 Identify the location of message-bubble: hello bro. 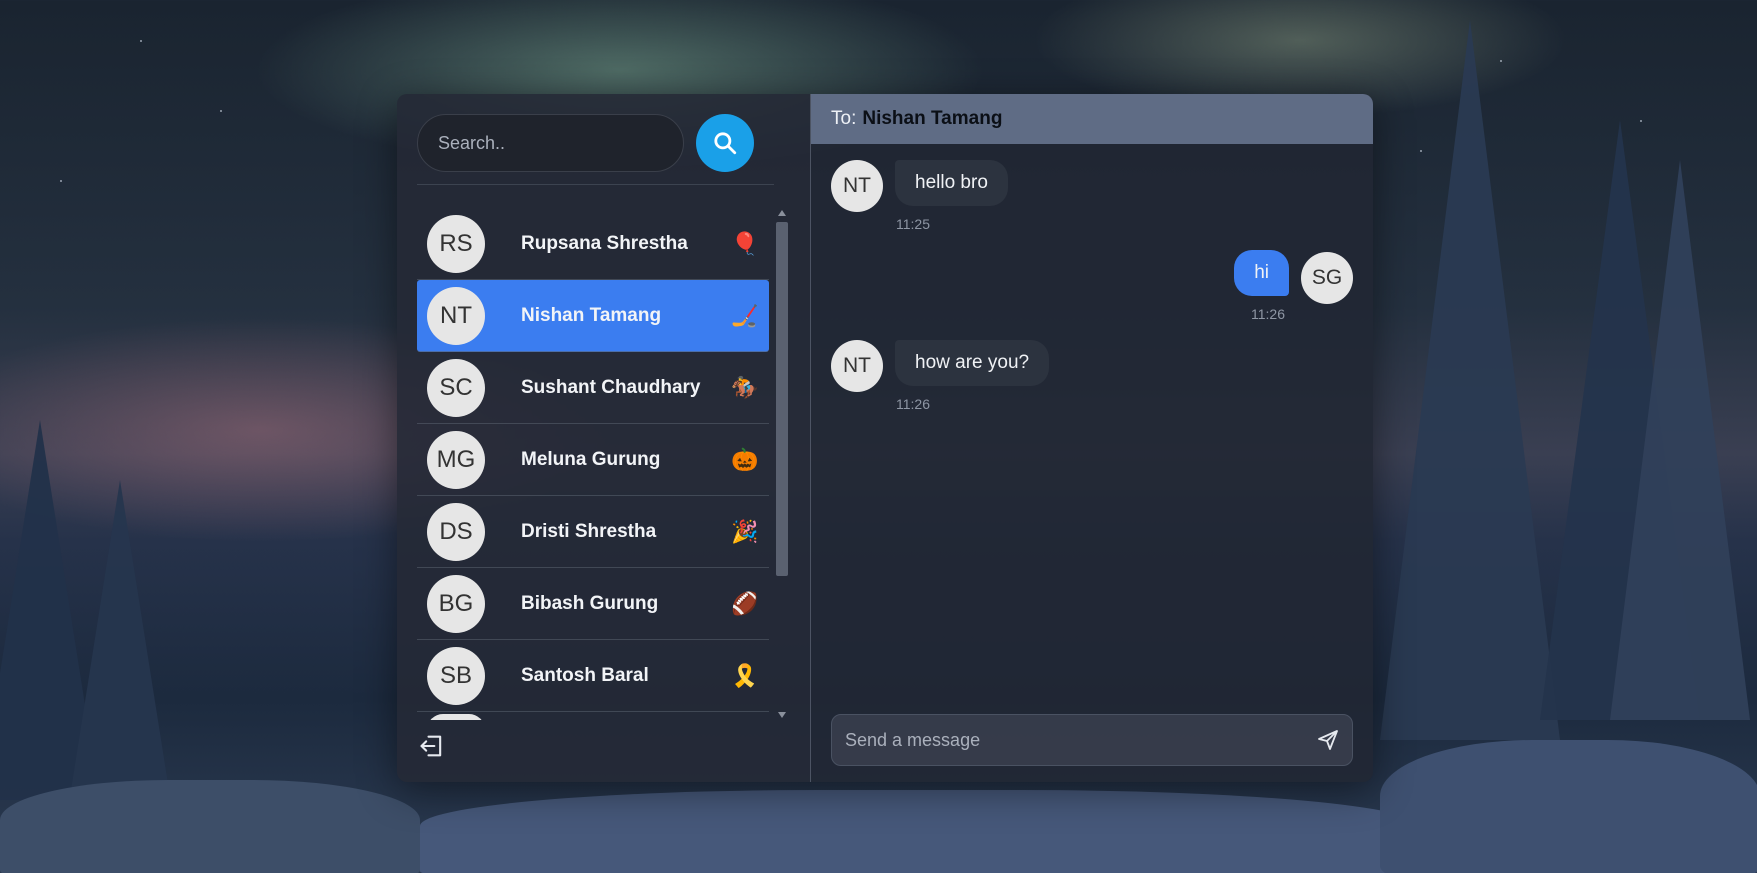
(951, 183).